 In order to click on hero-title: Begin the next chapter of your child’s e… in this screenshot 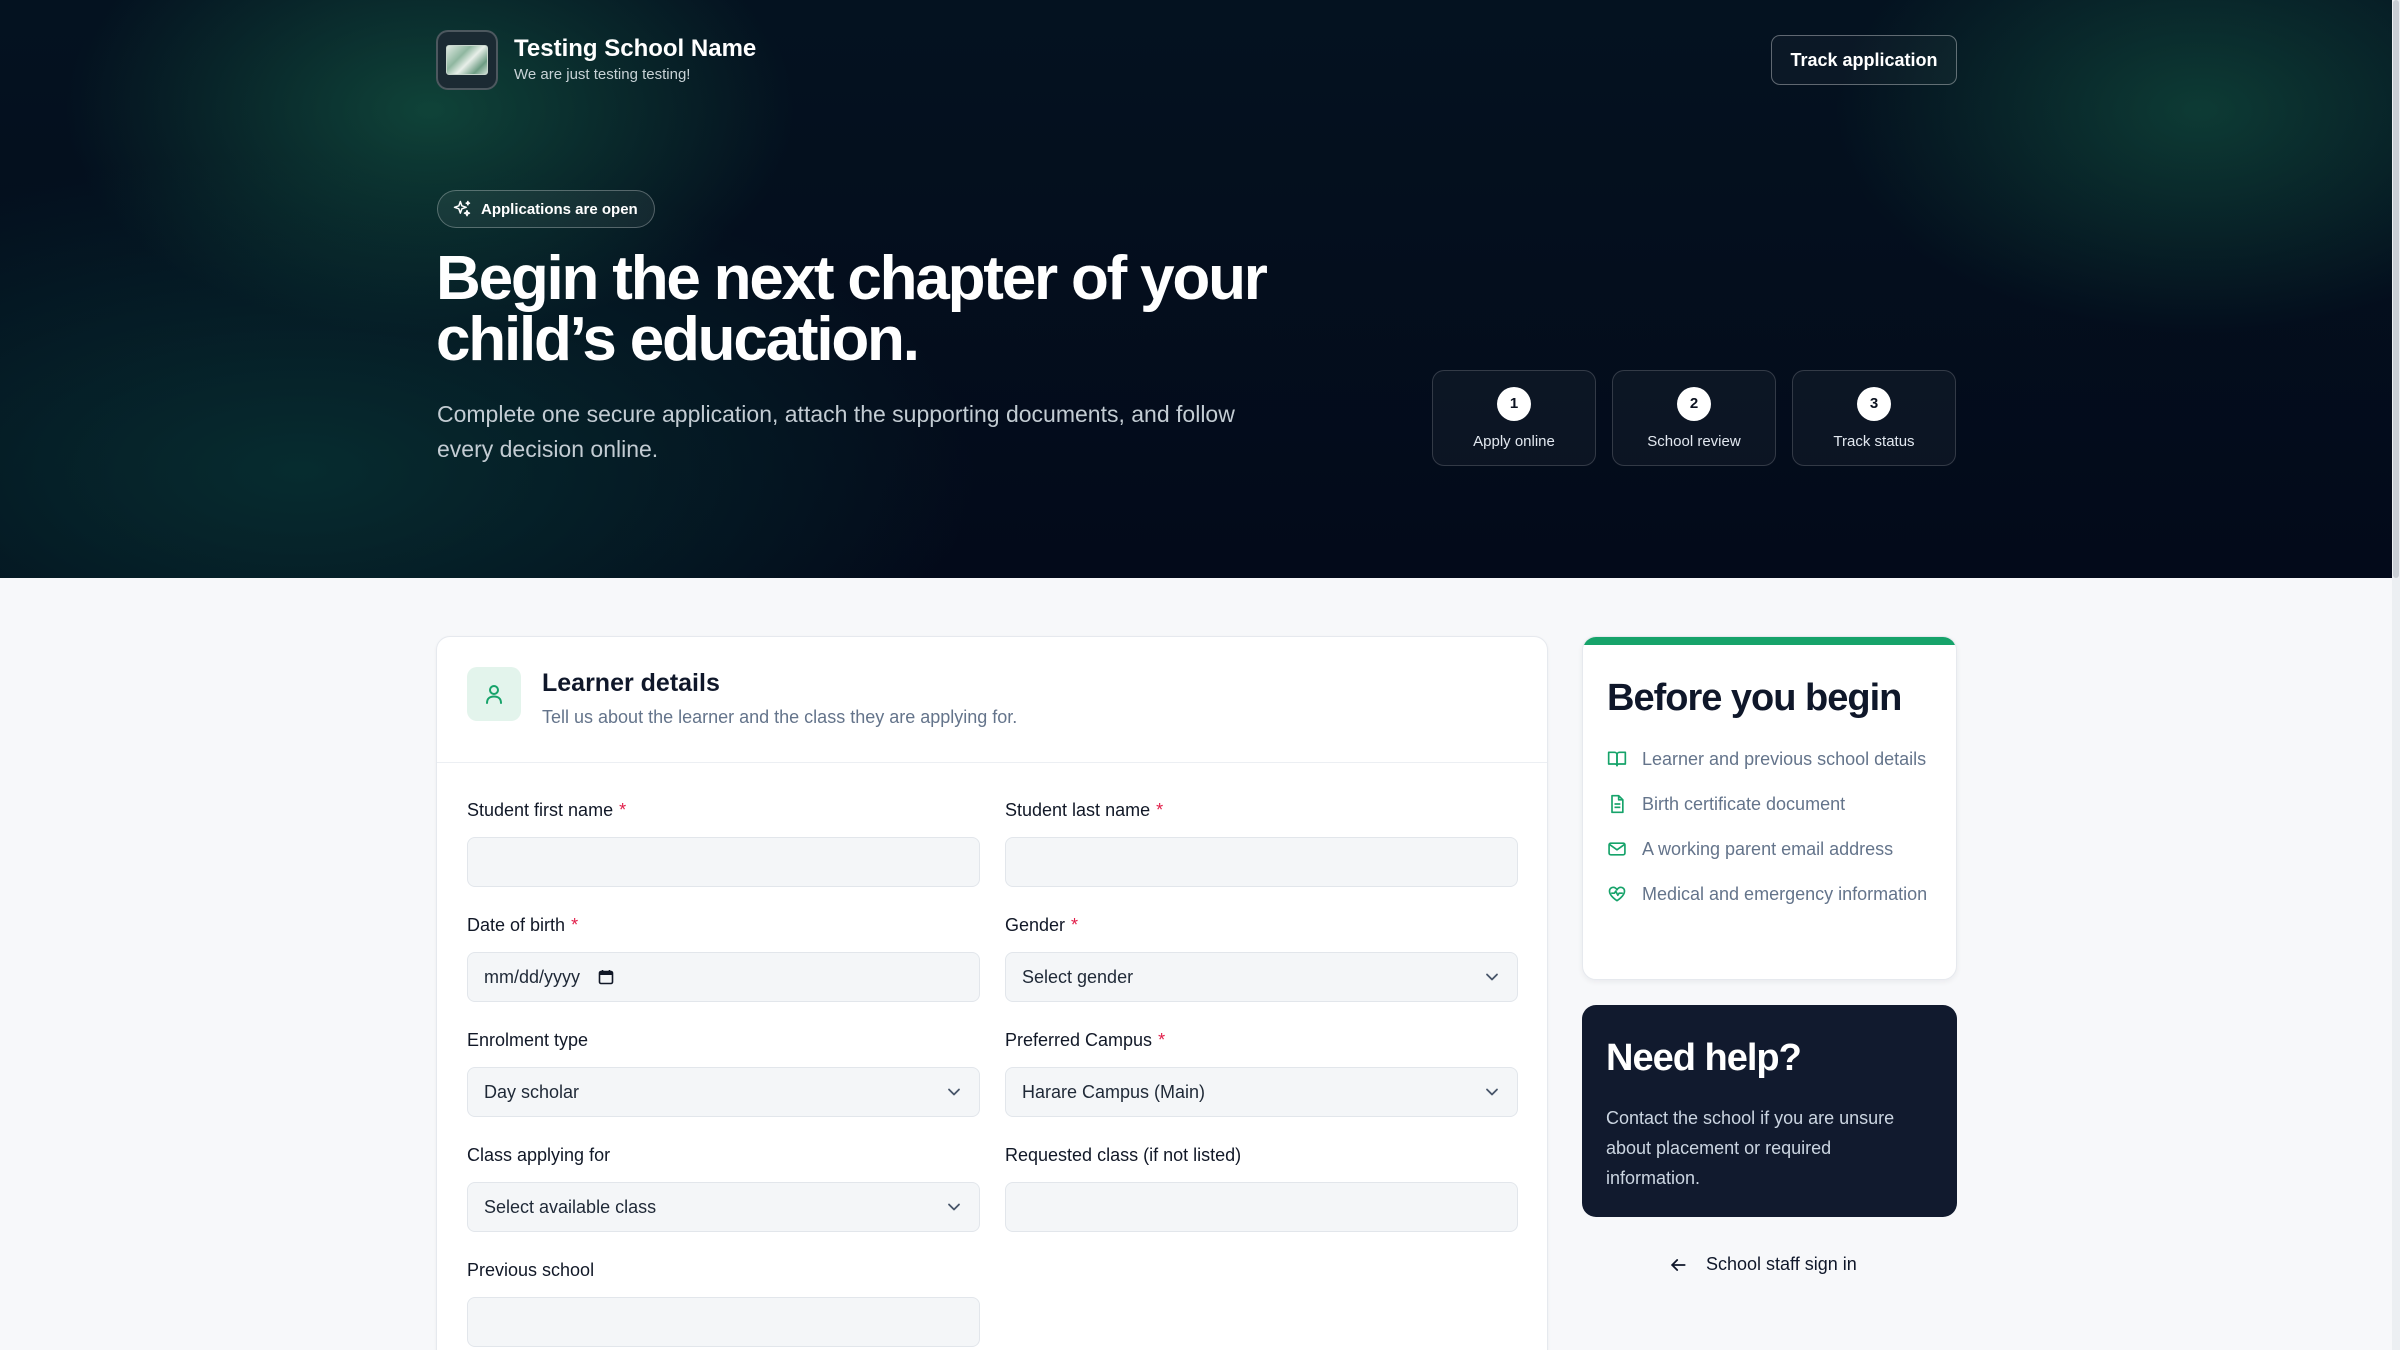, I will do `click(852, 309)`.